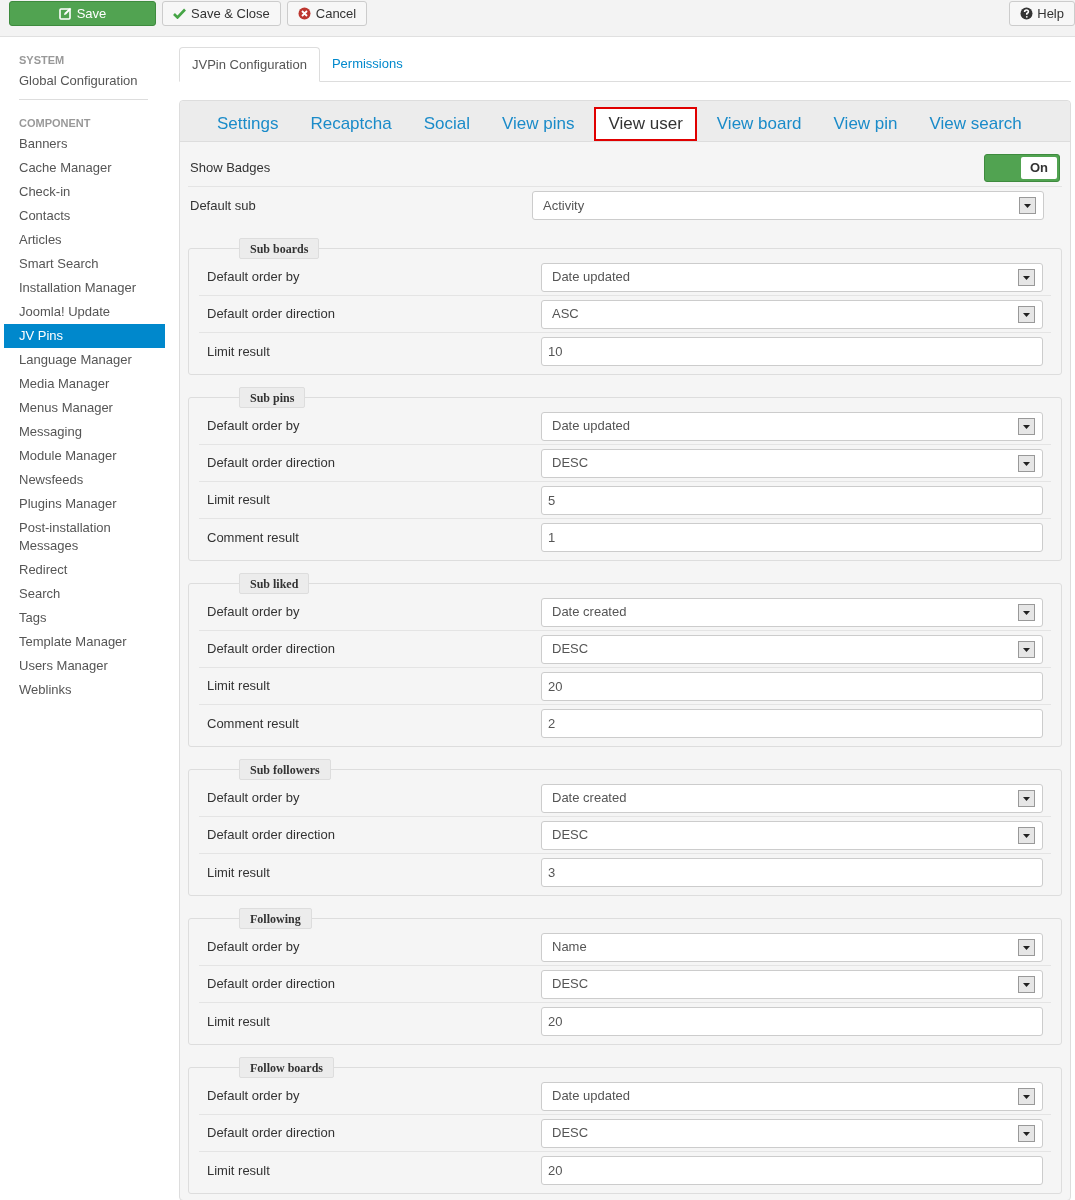  I want to click on group-legend: Following, so click(275, 918).